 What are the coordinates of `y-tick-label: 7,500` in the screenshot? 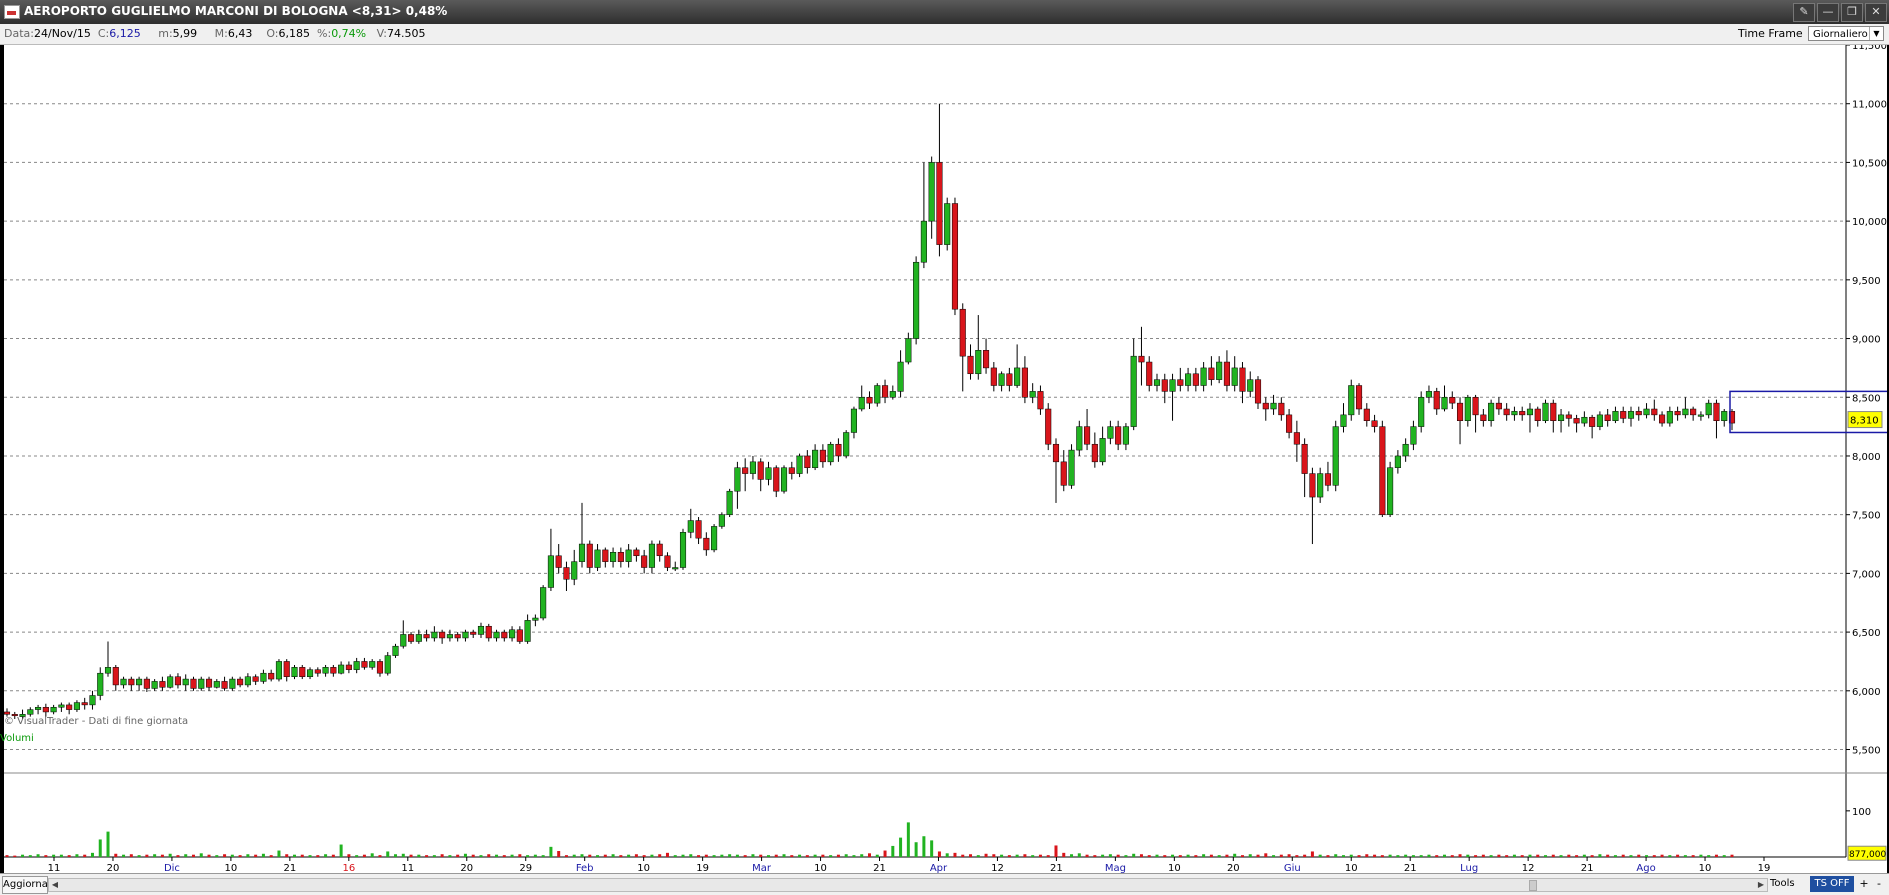 It's located at (1866, 516).